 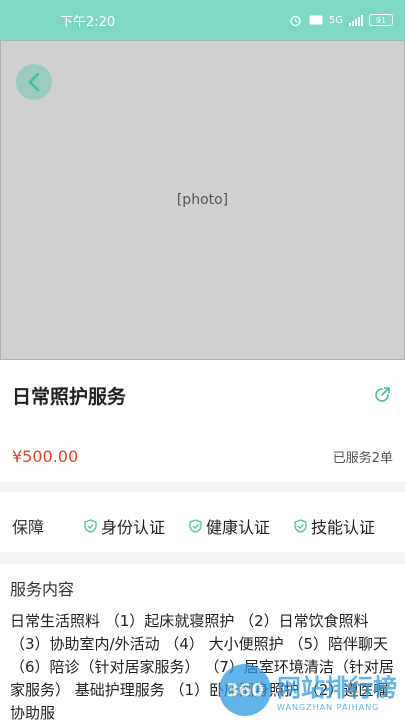 What do you see at coordinates (328, 707) in the screenshot?
I see `watermark-subtitle: WANGZHAN PAIHANG` at bounding box center [328, 707].